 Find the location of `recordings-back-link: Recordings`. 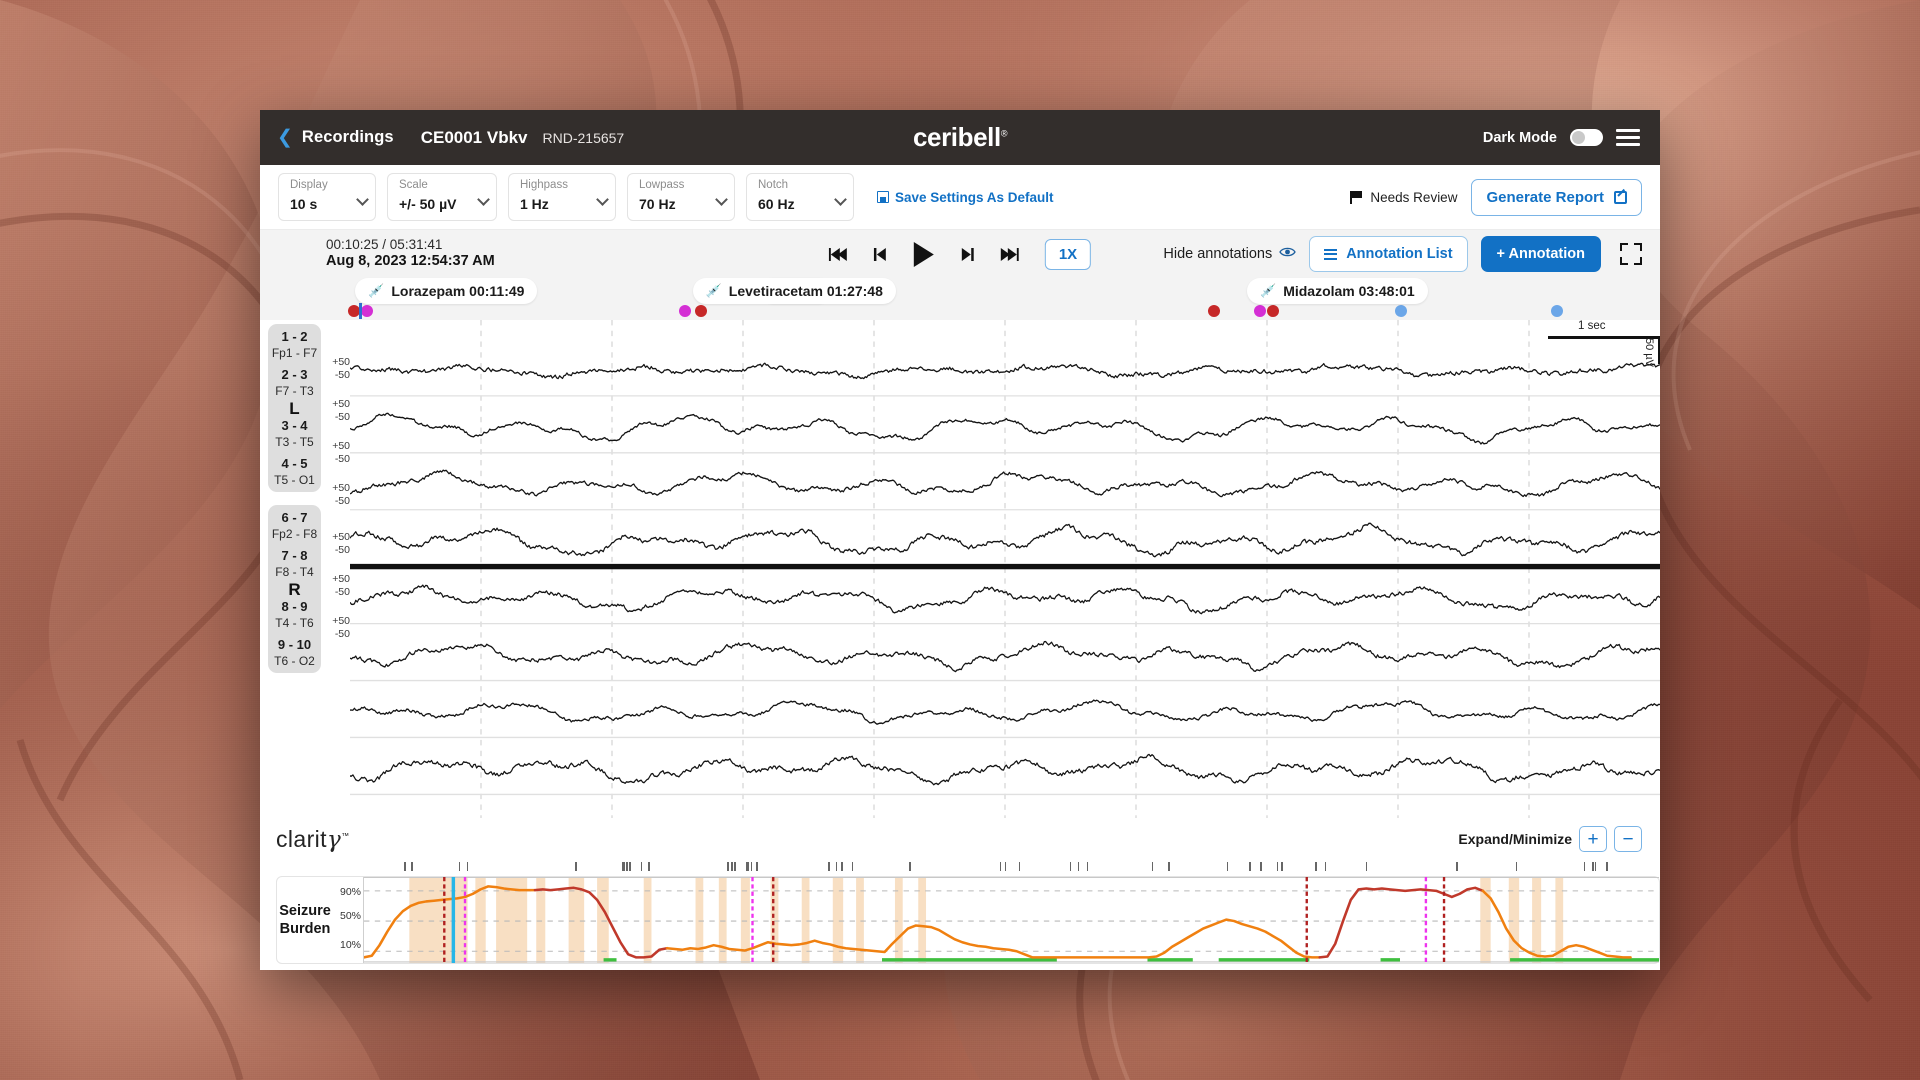

recordings-back-link: Recordings is located at coordinates (348, 137).